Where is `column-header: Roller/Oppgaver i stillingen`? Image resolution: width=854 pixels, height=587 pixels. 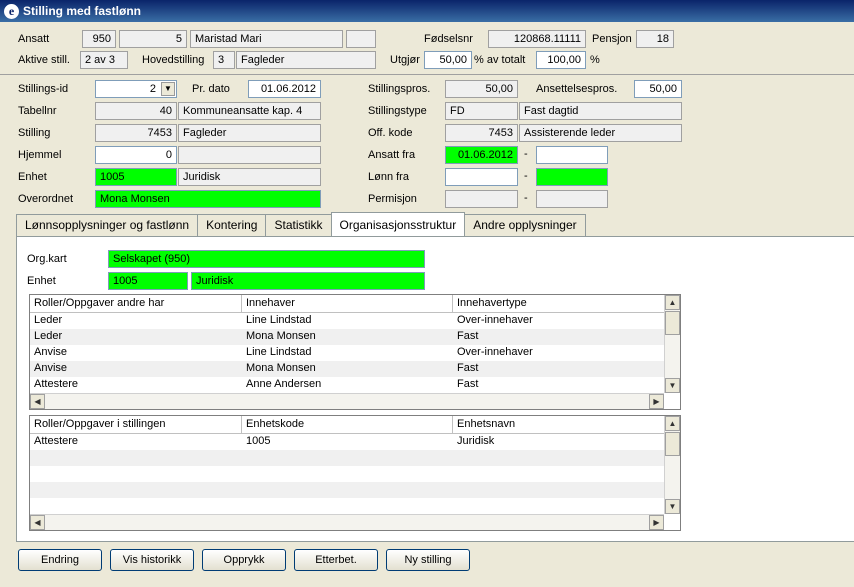 column-header: Roller/Oppgaver i stillingen is located at coordinates (136, 424).